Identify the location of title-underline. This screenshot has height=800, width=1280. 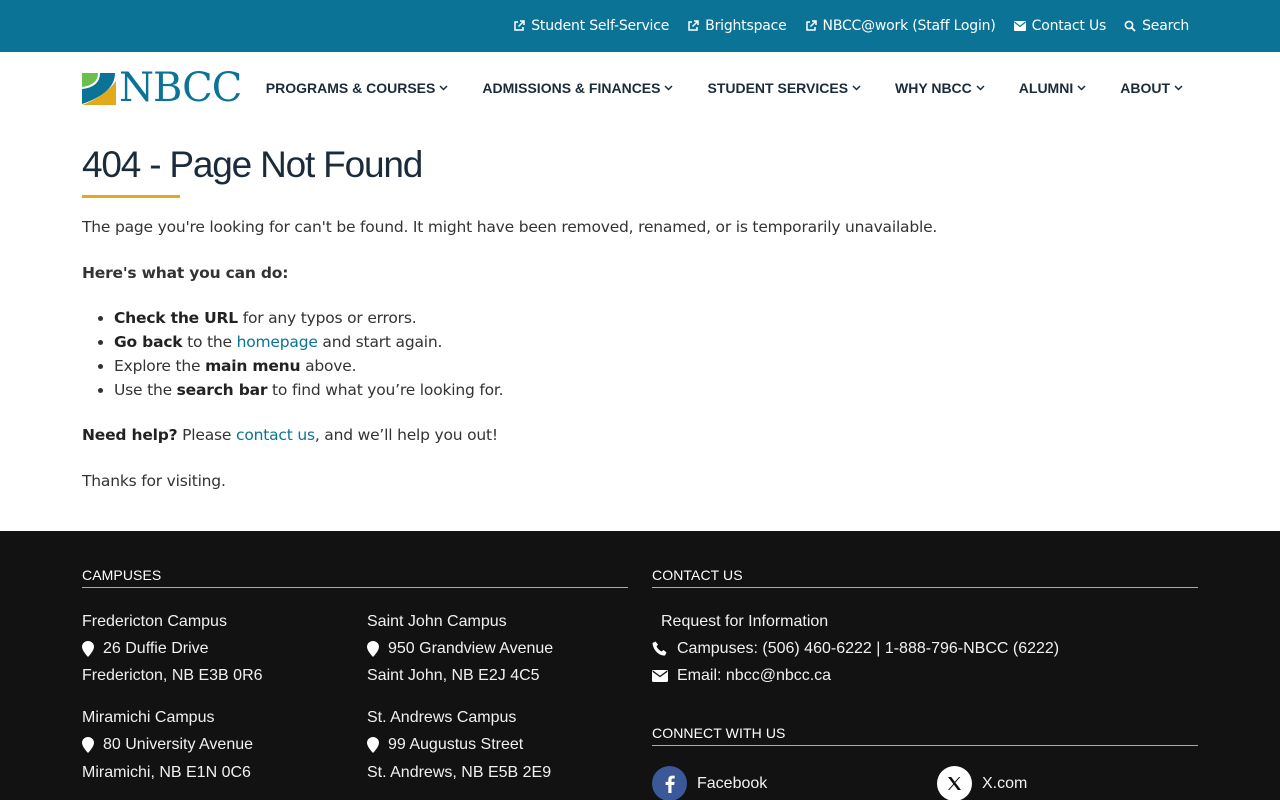
(131, 196).